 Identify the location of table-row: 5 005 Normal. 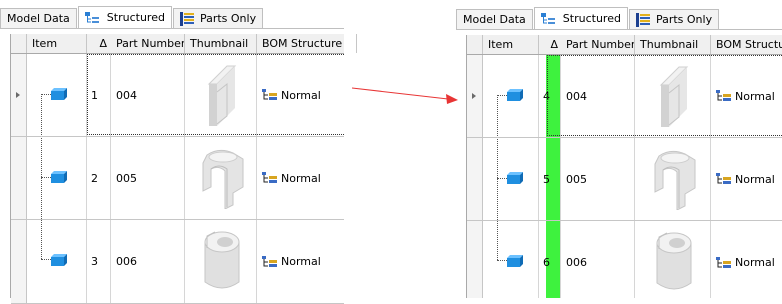
(632, 179).